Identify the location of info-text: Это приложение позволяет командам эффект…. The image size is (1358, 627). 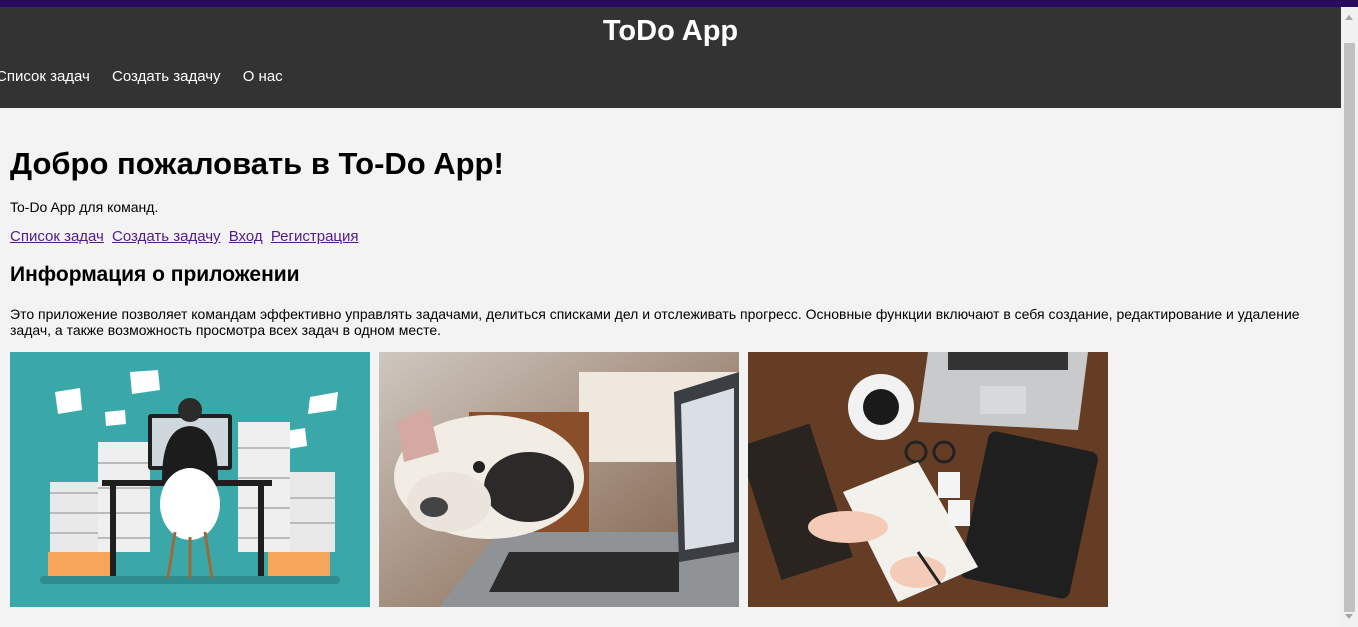
(655, 322).